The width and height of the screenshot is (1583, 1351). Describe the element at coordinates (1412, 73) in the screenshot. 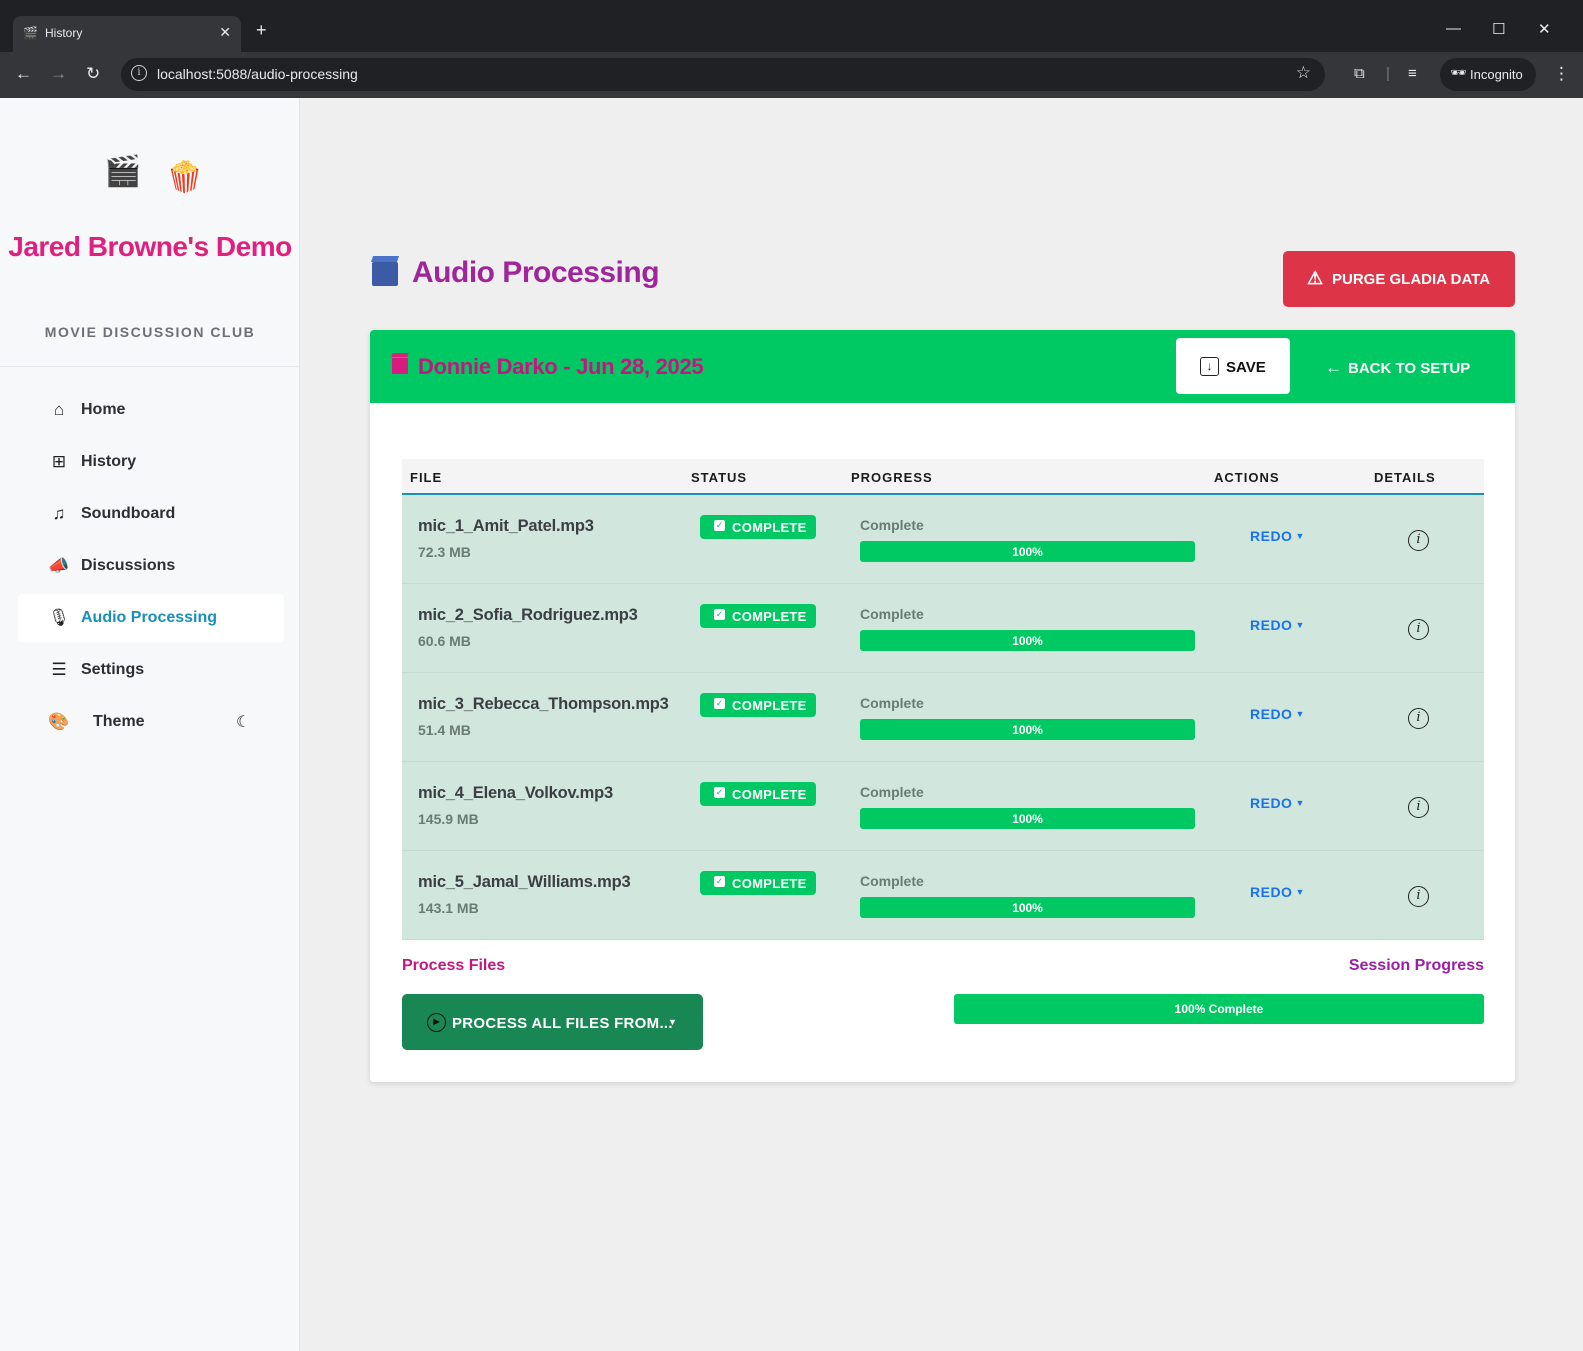

I see `media-icon: ≡` at that location.